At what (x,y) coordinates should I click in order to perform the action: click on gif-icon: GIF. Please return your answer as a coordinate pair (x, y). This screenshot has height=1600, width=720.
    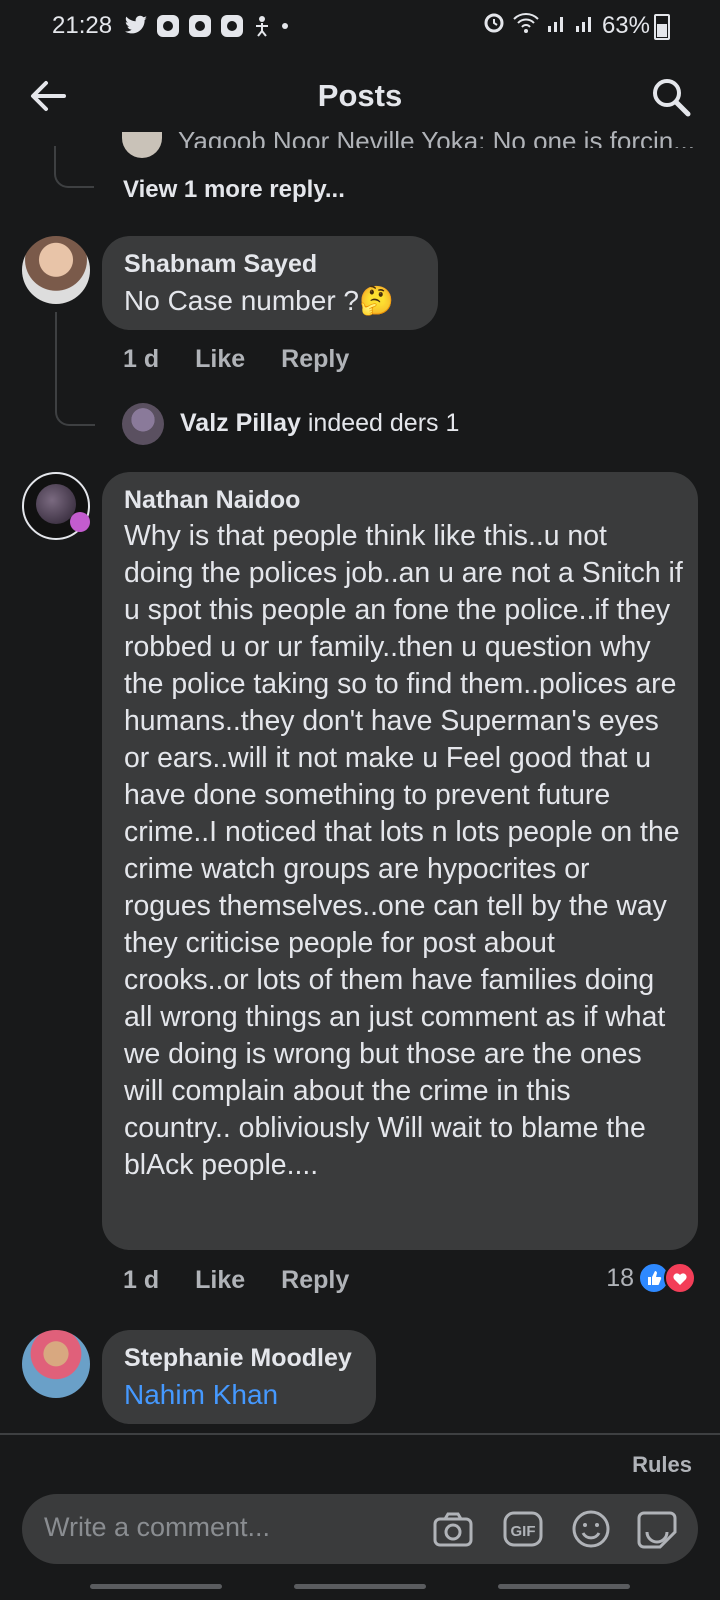
    Looking at the image, I should click on (523, 1529).